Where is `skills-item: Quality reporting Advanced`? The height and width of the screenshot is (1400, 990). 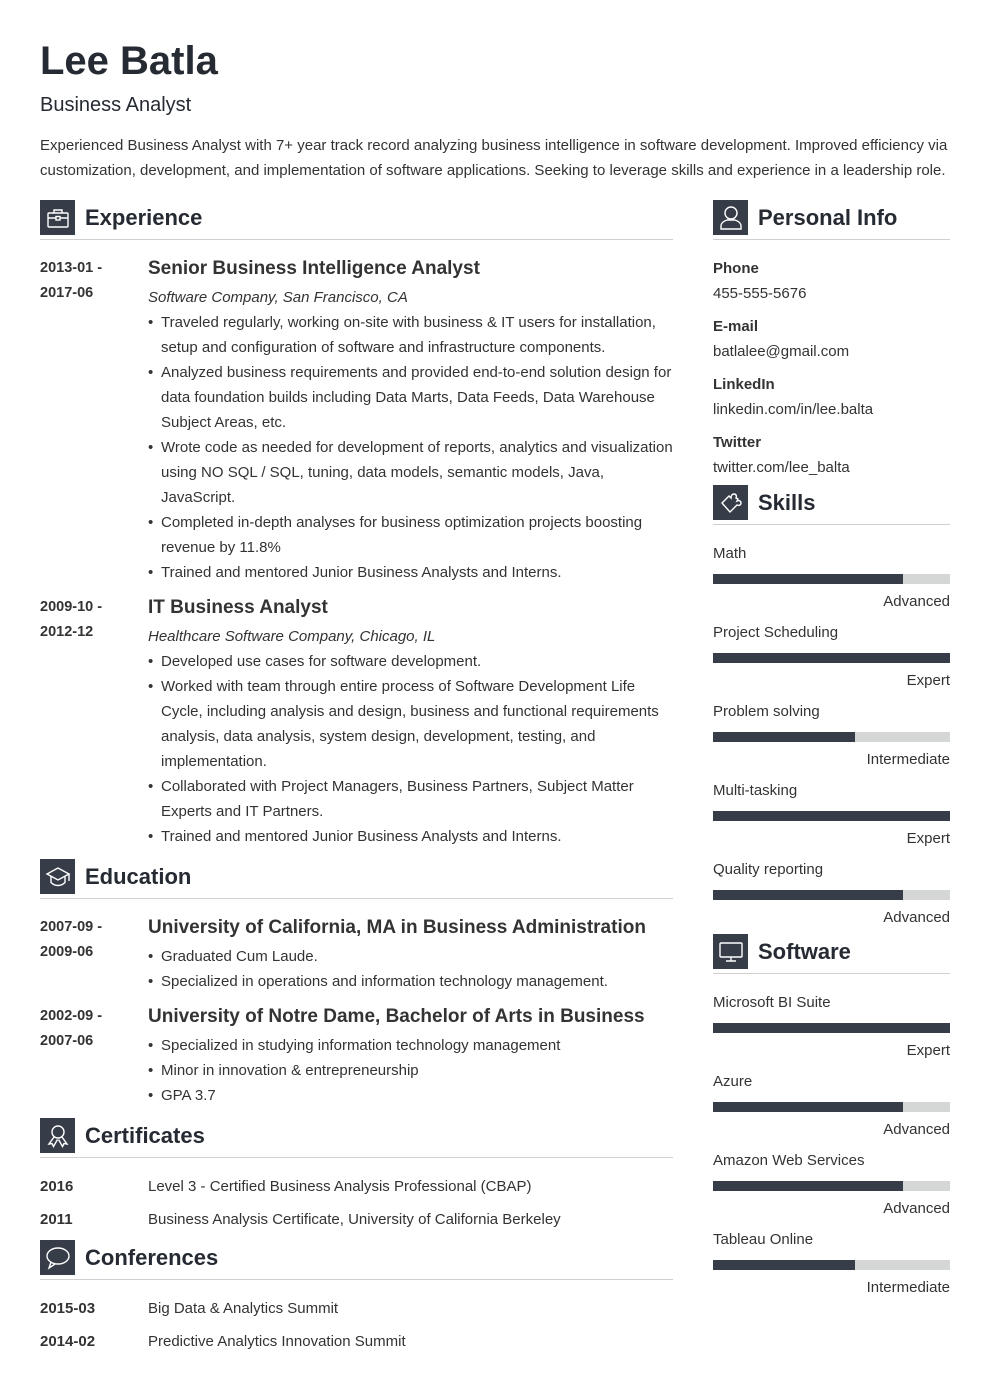 skills-item: Quality reporting Advanced is located at coordinates (831, 893).